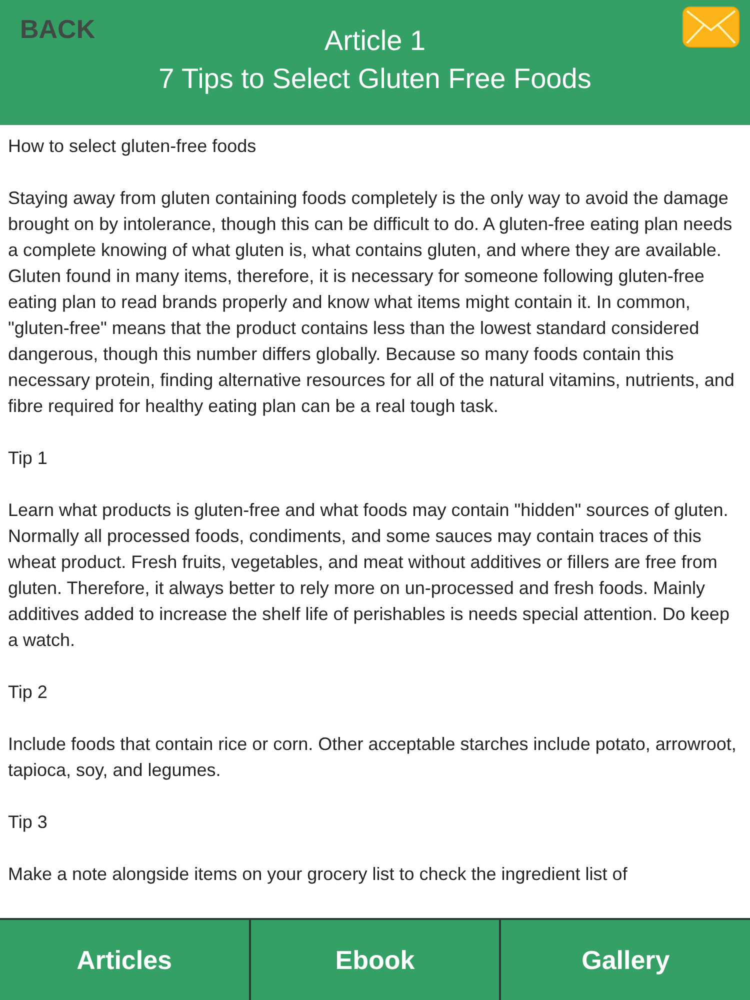  What do you see at coordinates (318, 874) in the screenshot?
I see `article-paragraph: Make a note alongside items on your grocery list to check the ingredient list of` at bounding box center [318, 874].